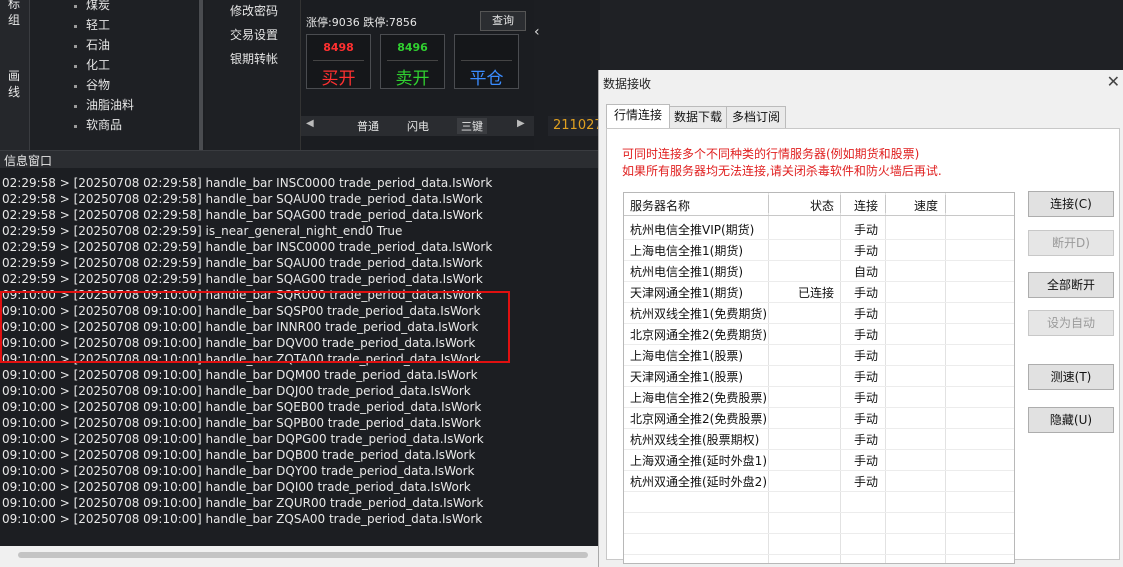  Describe the element at coordinates (338, 79) in the screenshot. I see `buy-open-label: 买开` at that location.